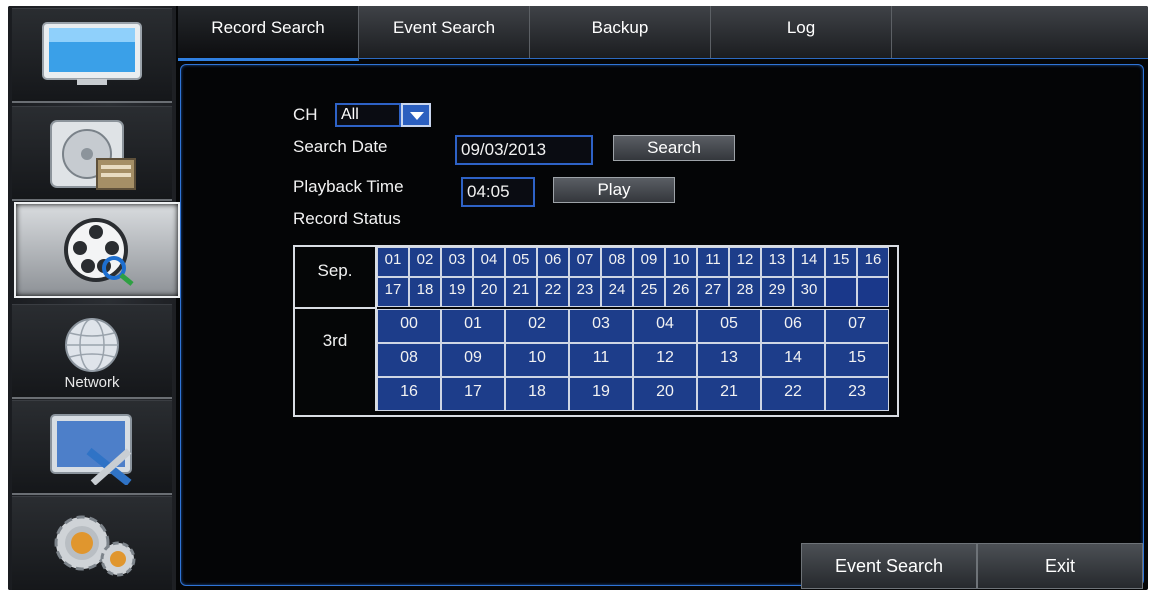 The width and height of the screenshot is (1151, 592). I want to click on sidebar-item-search, so click(97, 250).